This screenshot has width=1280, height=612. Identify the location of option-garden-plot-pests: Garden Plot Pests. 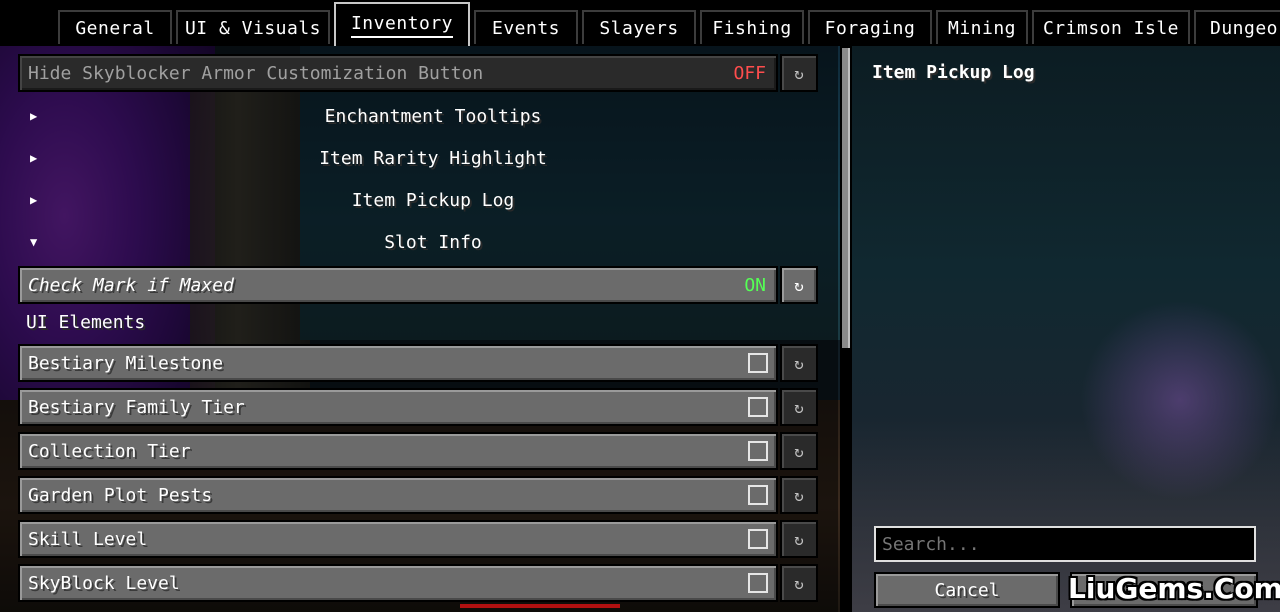
(398, 495).